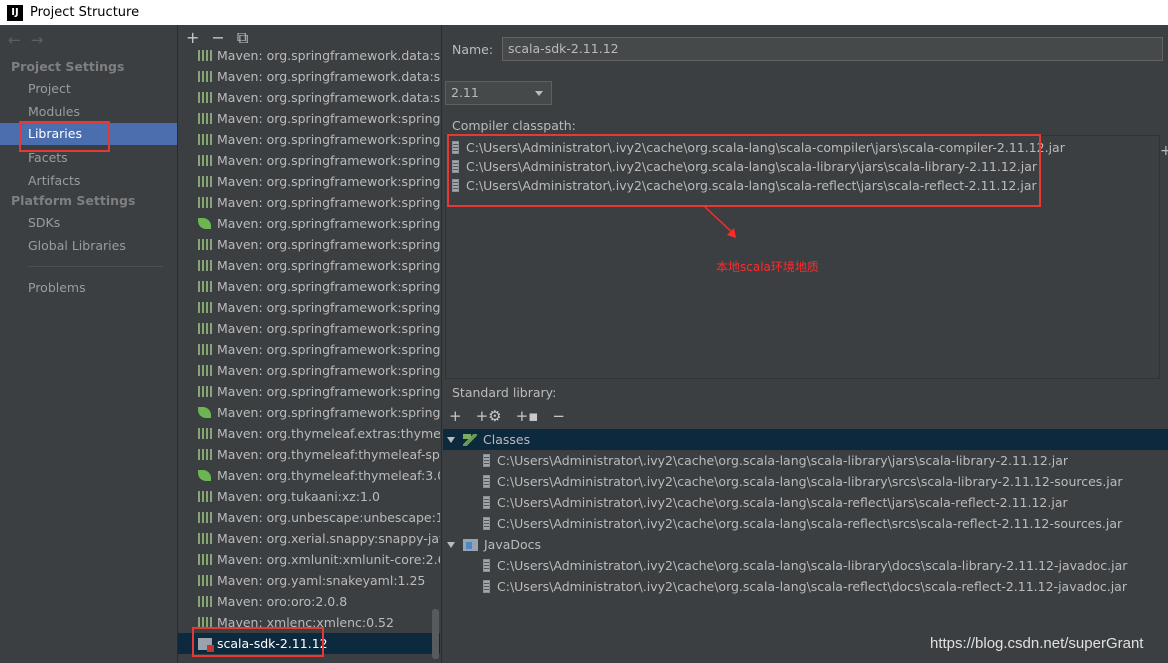 This screenshot has height=663, width=1168. What do you see at coordinates (805, 544) in the screenshot?
I see `tree-node-javadocs: JavaDocs` at bounding box center [805, 544].